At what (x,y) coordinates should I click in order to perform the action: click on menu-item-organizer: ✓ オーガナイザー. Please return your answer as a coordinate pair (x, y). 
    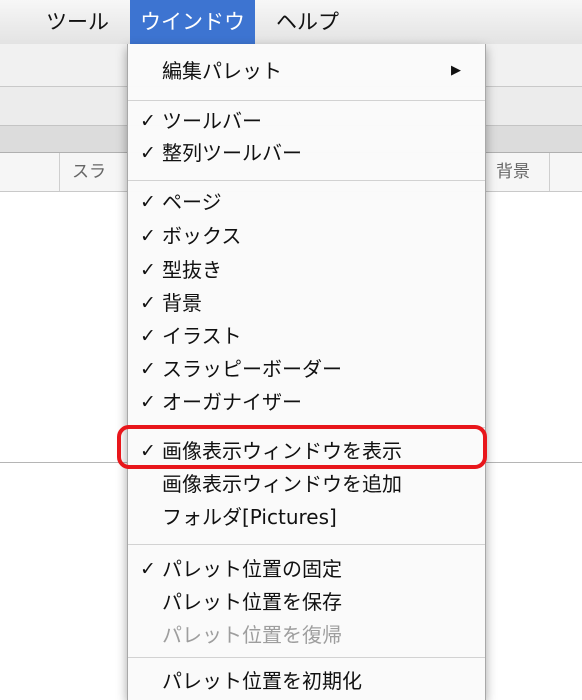
    Looking at the image, I should click on (306, 402).